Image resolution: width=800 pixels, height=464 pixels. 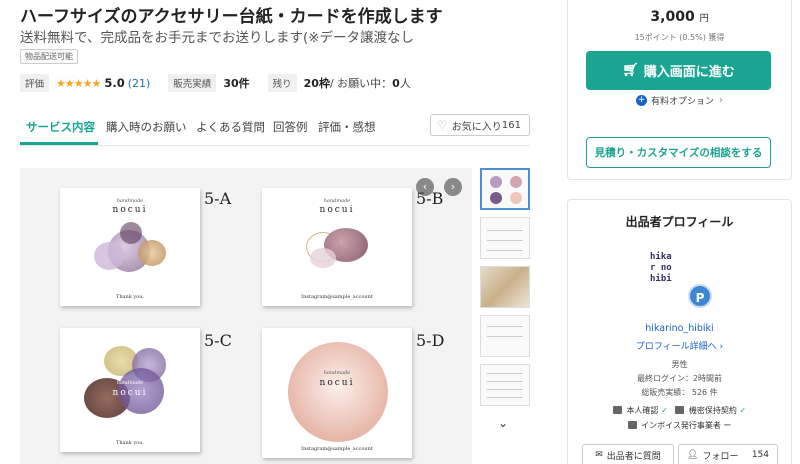 What do you see at coordinates (661, 257) in the screenshot?
I see `avatar-text-line: hika` at bounding box center [661, 257].